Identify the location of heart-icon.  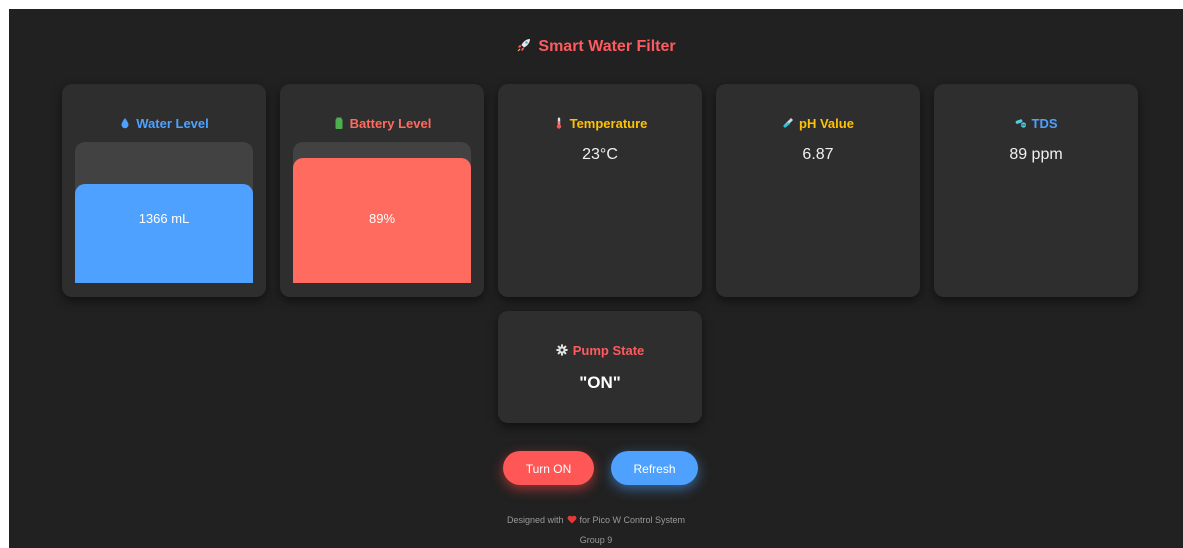
(571, 519).